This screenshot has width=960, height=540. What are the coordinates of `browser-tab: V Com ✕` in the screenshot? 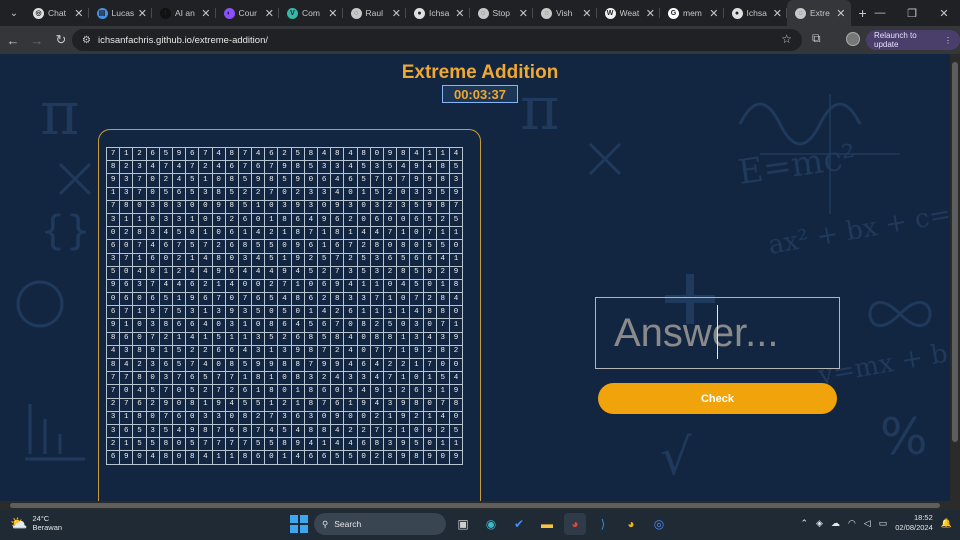 It's located at (311, 13).